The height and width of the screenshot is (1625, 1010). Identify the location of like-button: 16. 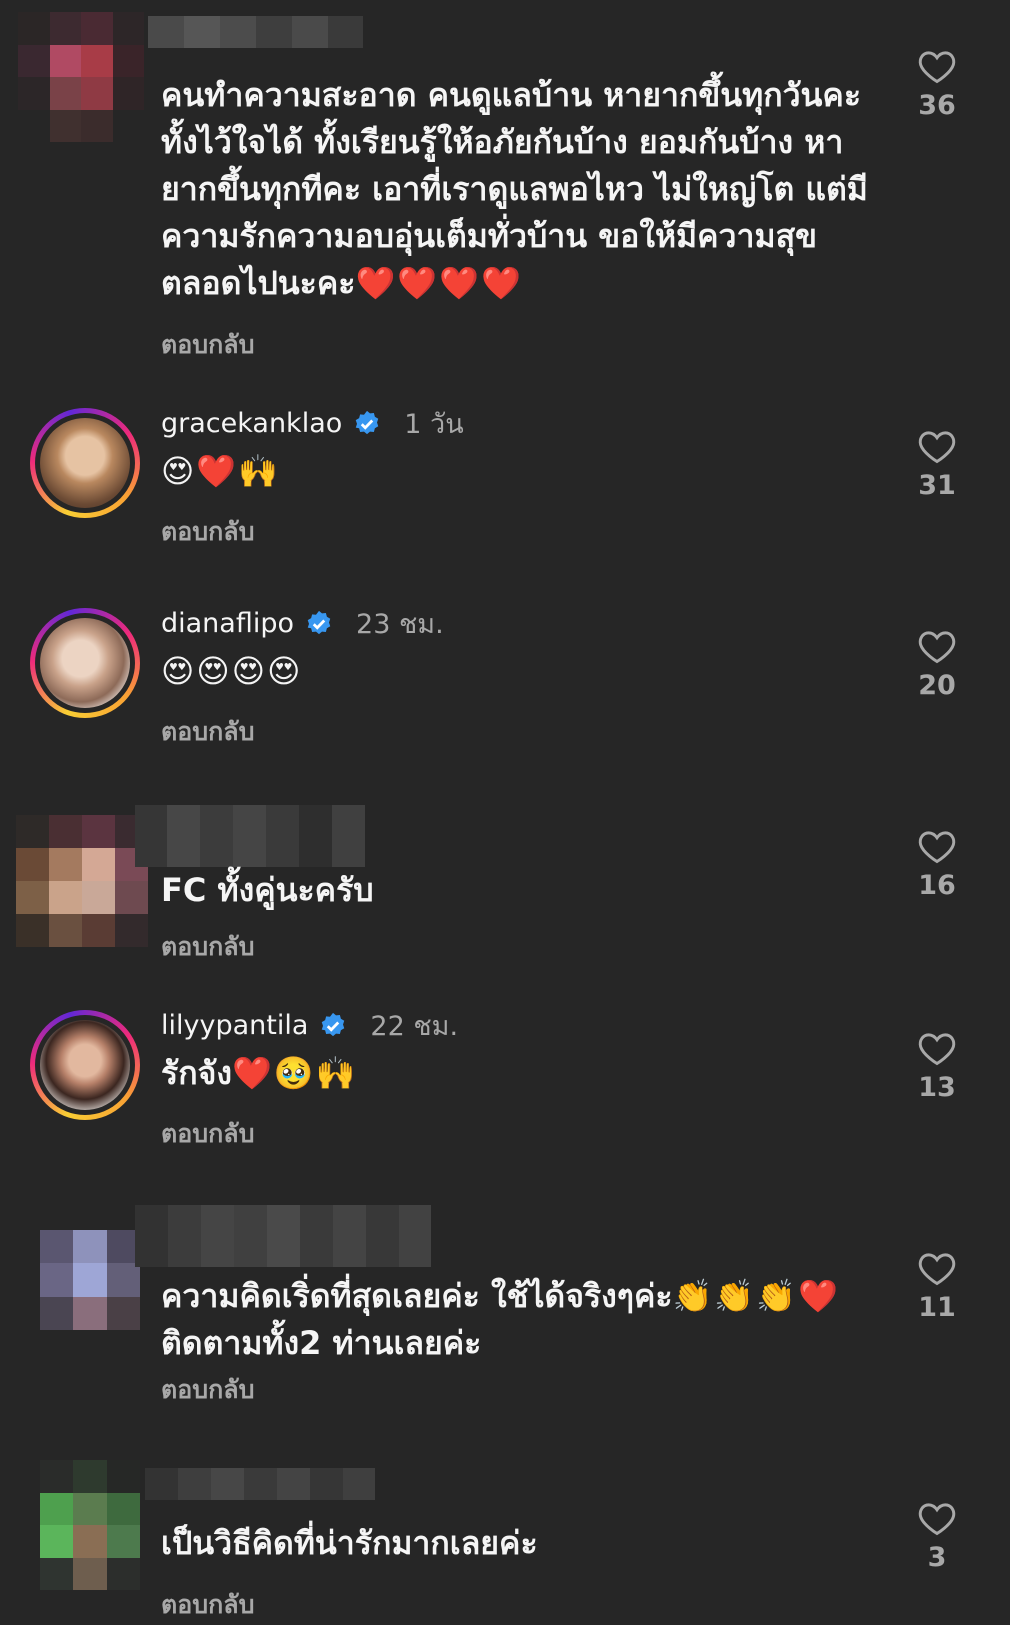
(937, 864).